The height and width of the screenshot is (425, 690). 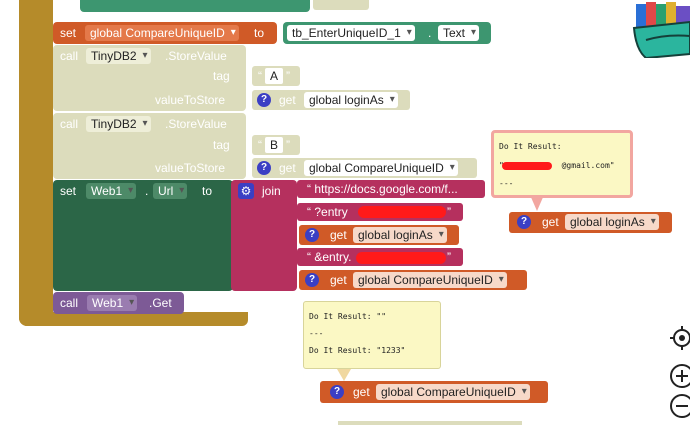 I want to click on set-web-url-block: set Web1 . Url to, so click(x=143, y=235).